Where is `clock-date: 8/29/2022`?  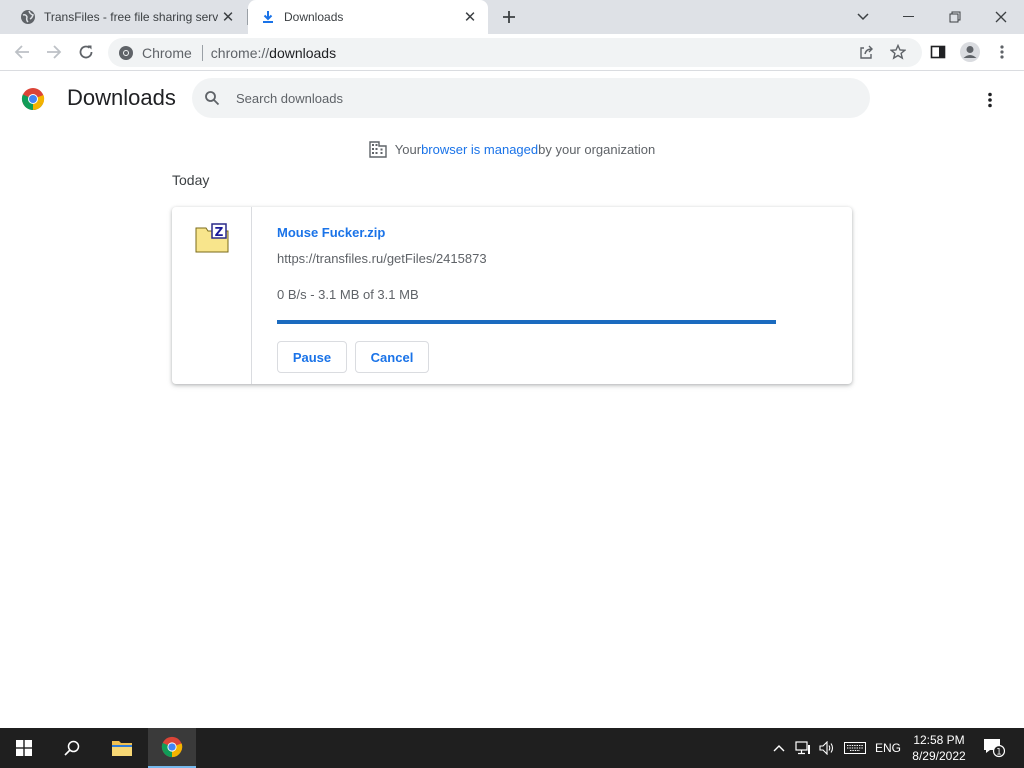 clock-date: 8/29/2022 is located at coordinates (939, 756).